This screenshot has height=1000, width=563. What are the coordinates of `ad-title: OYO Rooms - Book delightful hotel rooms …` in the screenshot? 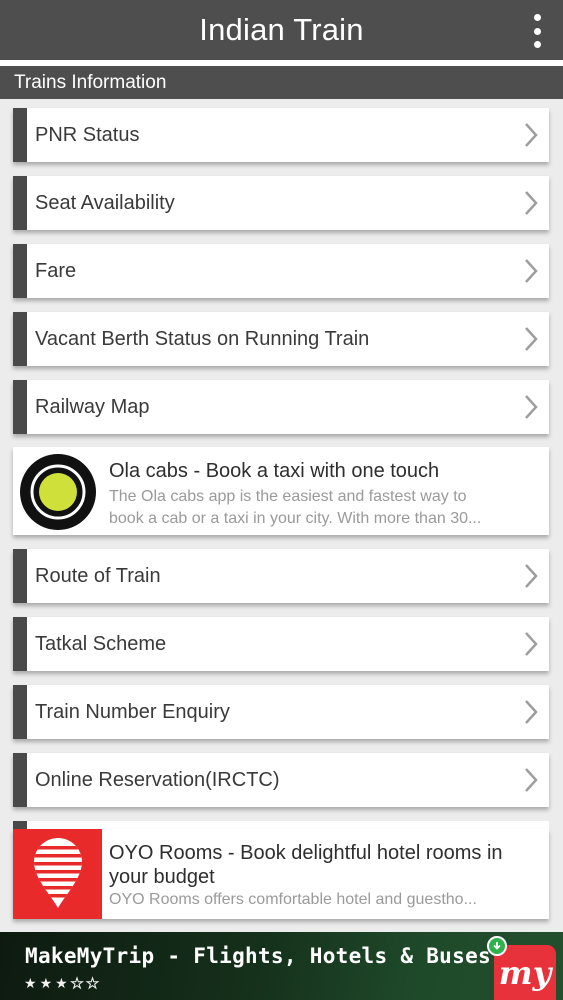 It's located at (306, 865).